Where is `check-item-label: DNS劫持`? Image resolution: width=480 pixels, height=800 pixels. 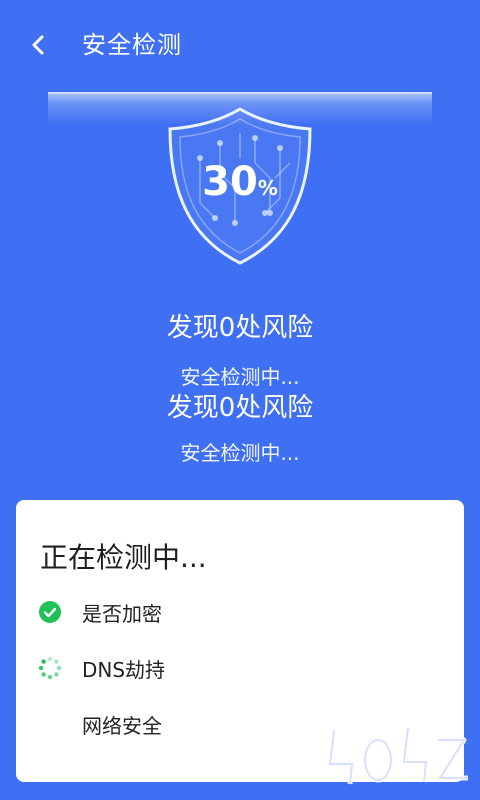 check-item-label: DNS劫持 is located at coordinates (124, 669).